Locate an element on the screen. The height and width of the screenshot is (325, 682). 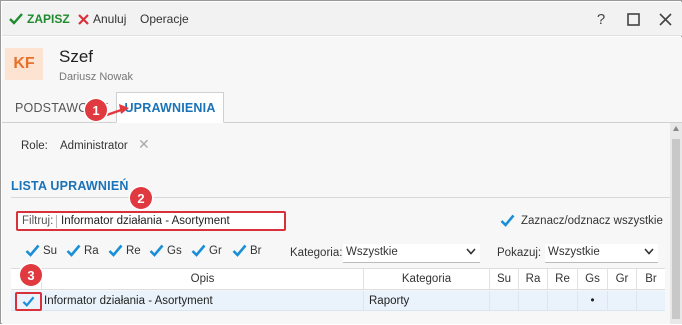
annotation-badge-1: 1 is located at coordinates (96, 110).